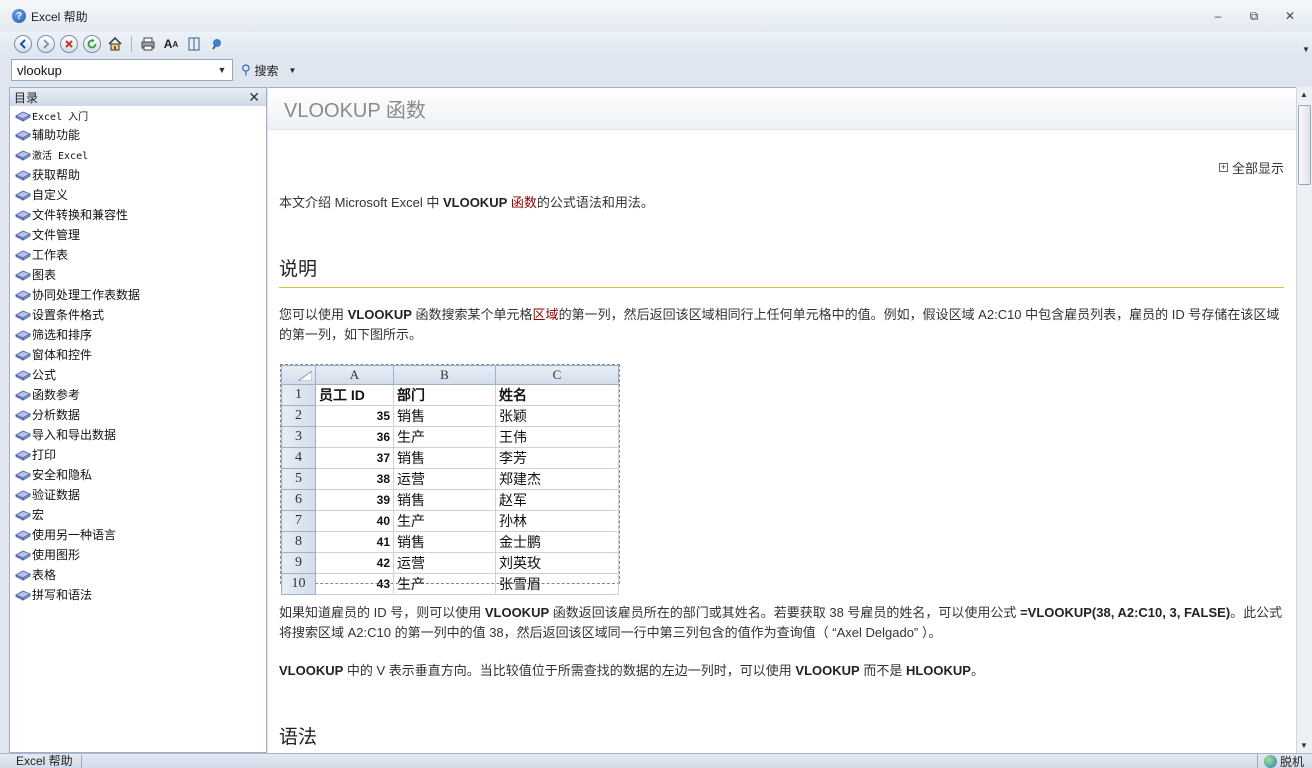 This screenshot has width=1312, height=768. I want to click on table-row: 2 35 销售 张颖, so click(450, 416).